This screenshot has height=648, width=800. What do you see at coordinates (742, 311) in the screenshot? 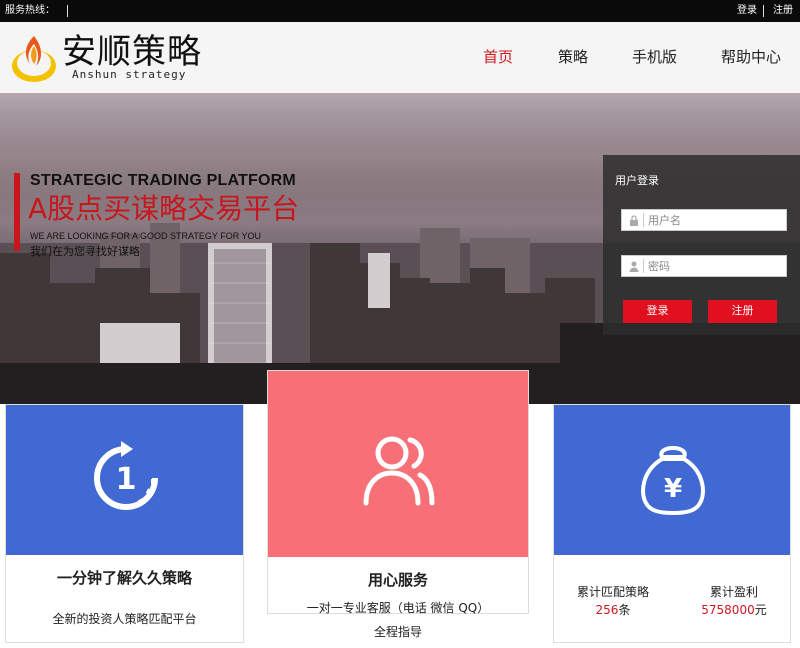
I see `register-button: 注册` at bounding box center [742, 311].